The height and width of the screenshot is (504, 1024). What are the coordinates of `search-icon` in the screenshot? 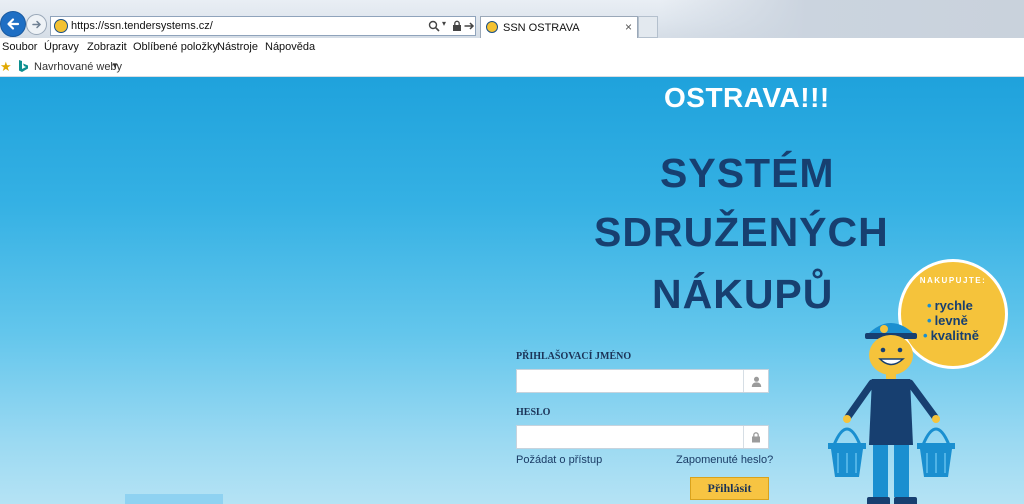 It's located at (434, 26).